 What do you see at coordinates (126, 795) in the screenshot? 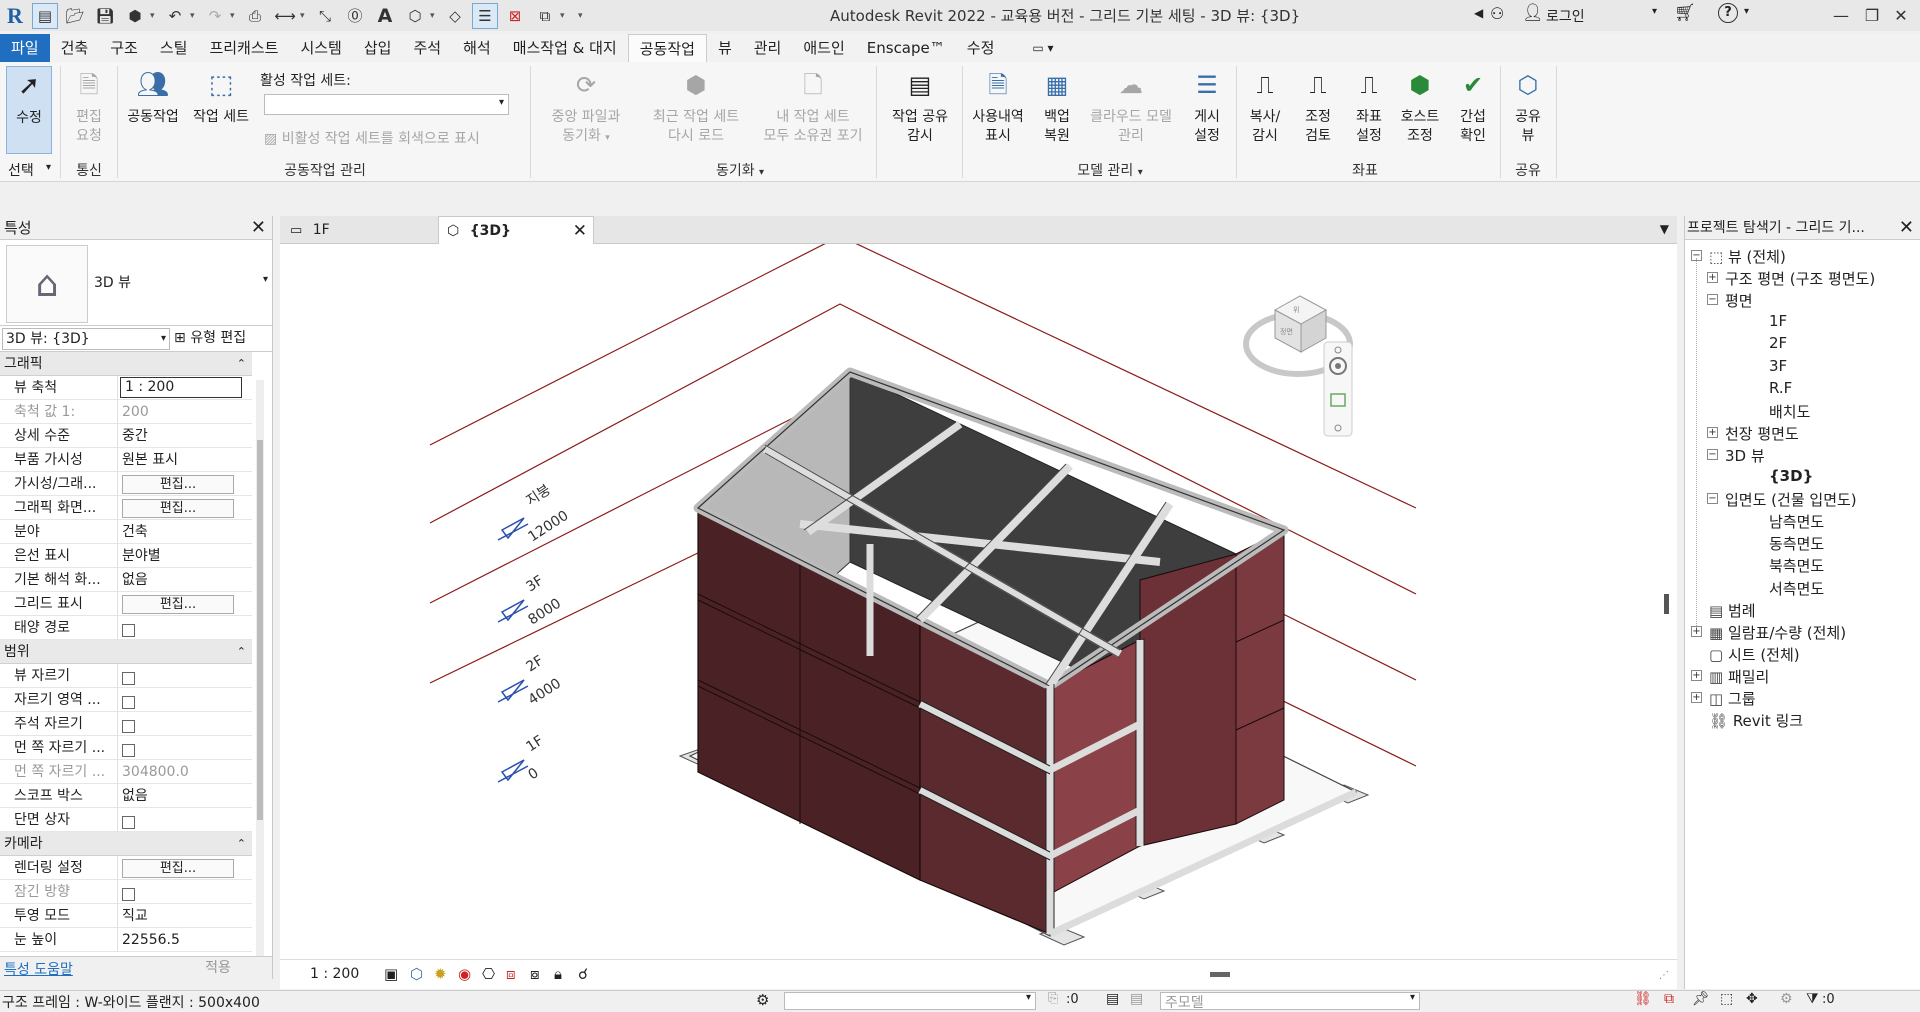
I see `property-row: 스코프 박스 없음` at bounding box center [126, 795].